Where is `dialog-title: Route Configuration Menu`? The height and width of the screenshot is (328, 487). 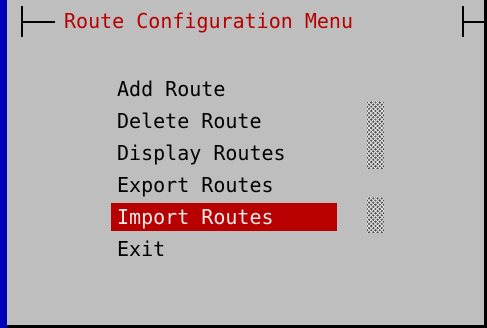
dialog-title: Route Configuration Menu is located at coordinates (208, 21).